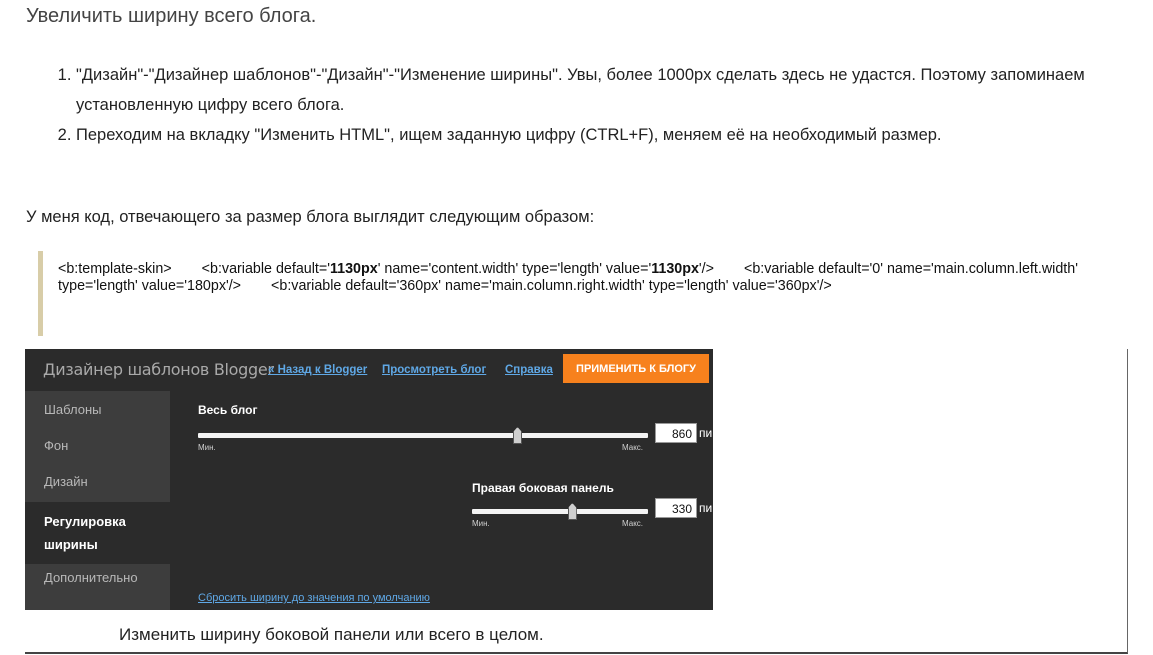  What do you see at coordinates (317, 370) in the screenshot?
I see `back-to-blogger-link: « Назад к Blogger` at bounding box center [317, 370].